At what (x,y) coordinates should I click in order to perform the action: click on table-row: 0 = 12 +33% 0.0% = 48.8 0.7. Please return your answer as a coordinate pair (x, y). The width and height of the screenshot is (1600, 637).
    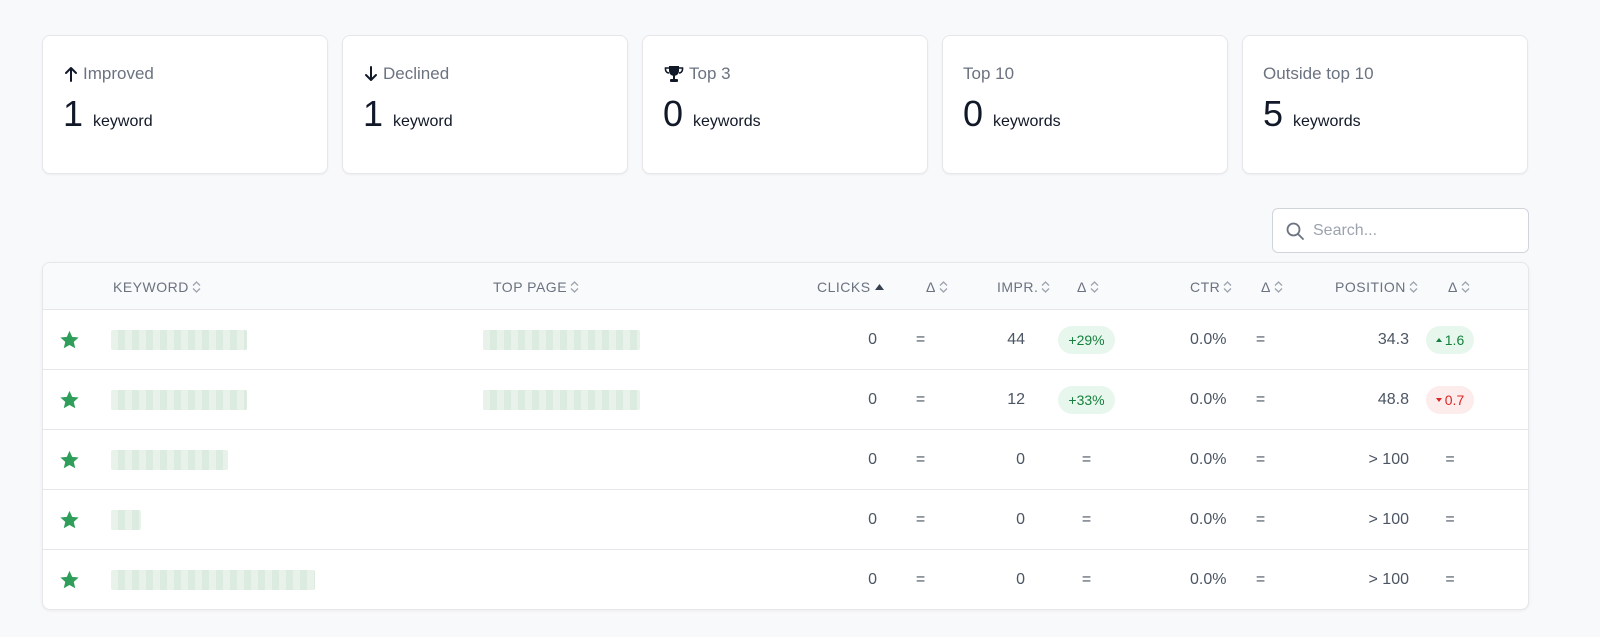
    Looking at the image, I should click on (785, 400).